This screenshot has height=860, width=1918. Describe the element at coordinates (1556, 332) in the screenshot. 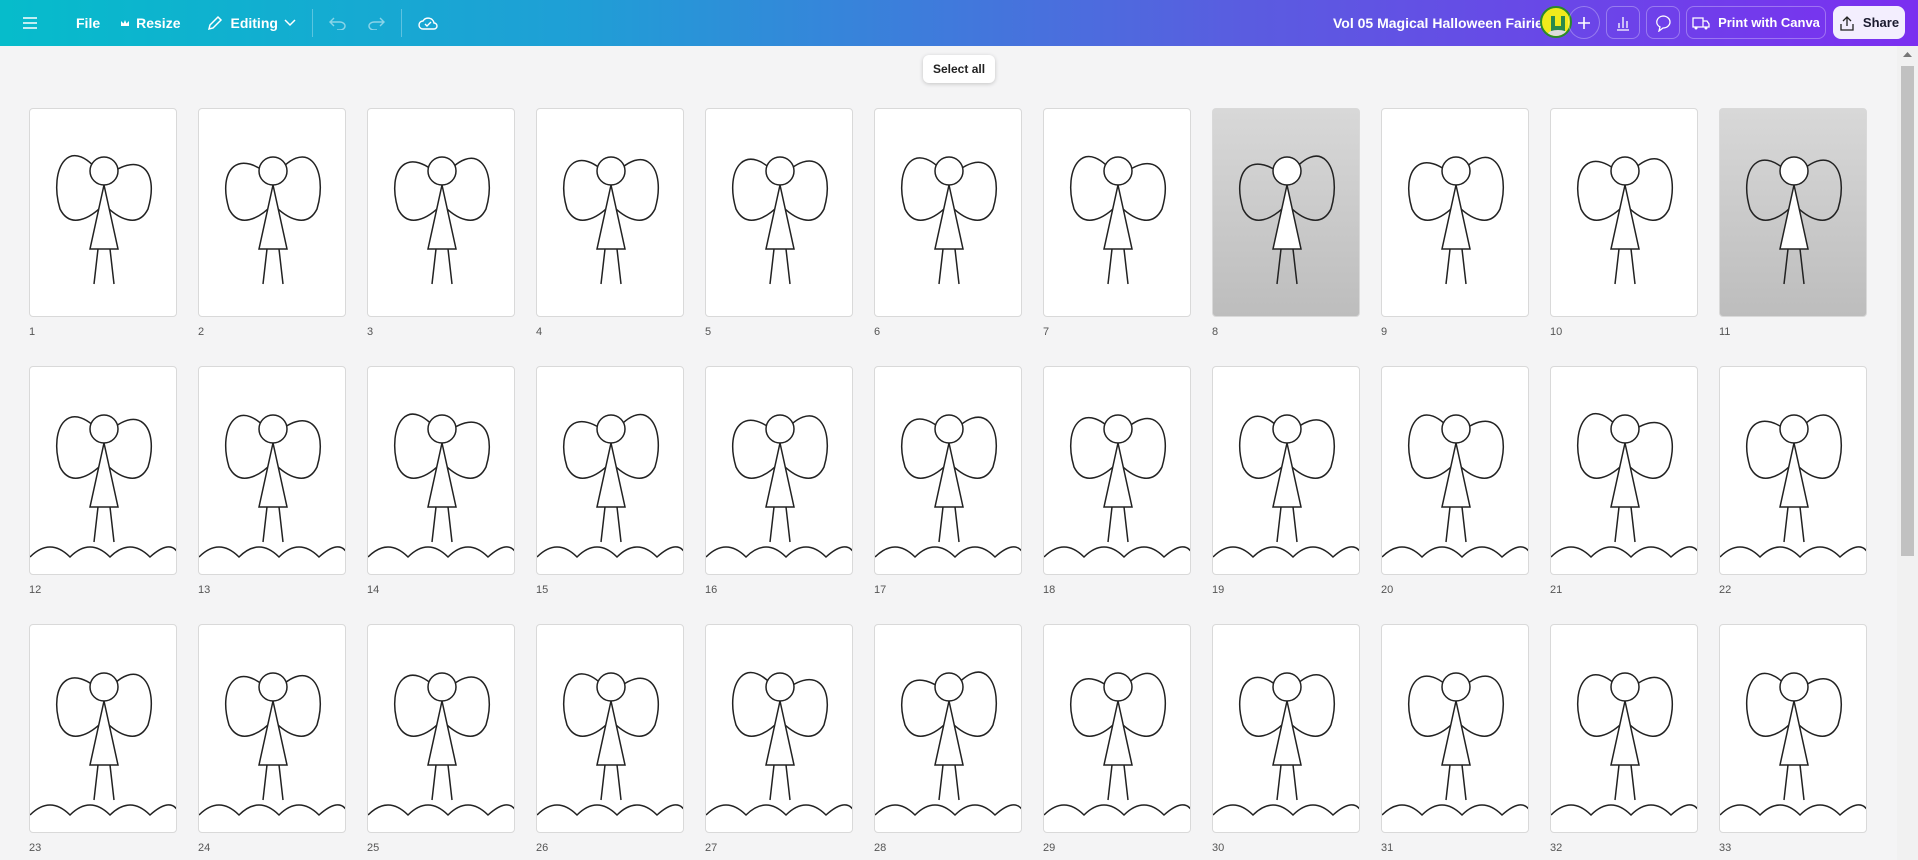

I see `page-number: 10` at that location.